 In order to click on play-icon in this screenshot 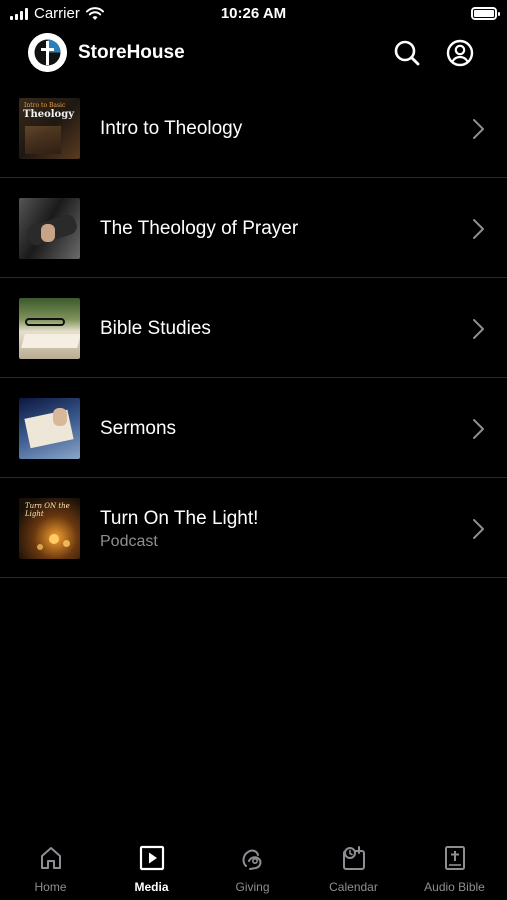, I will do `click(151, 858)`.